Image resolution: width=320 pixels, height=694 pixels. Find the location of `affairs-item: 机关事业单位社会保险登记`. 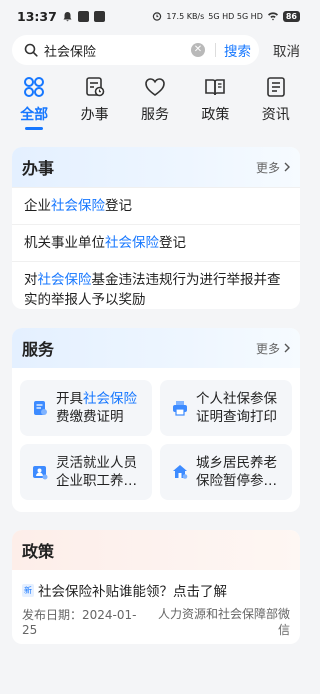

affairs-item: 机关事业单位社会保险登记 is located at coordinates (156, 242).